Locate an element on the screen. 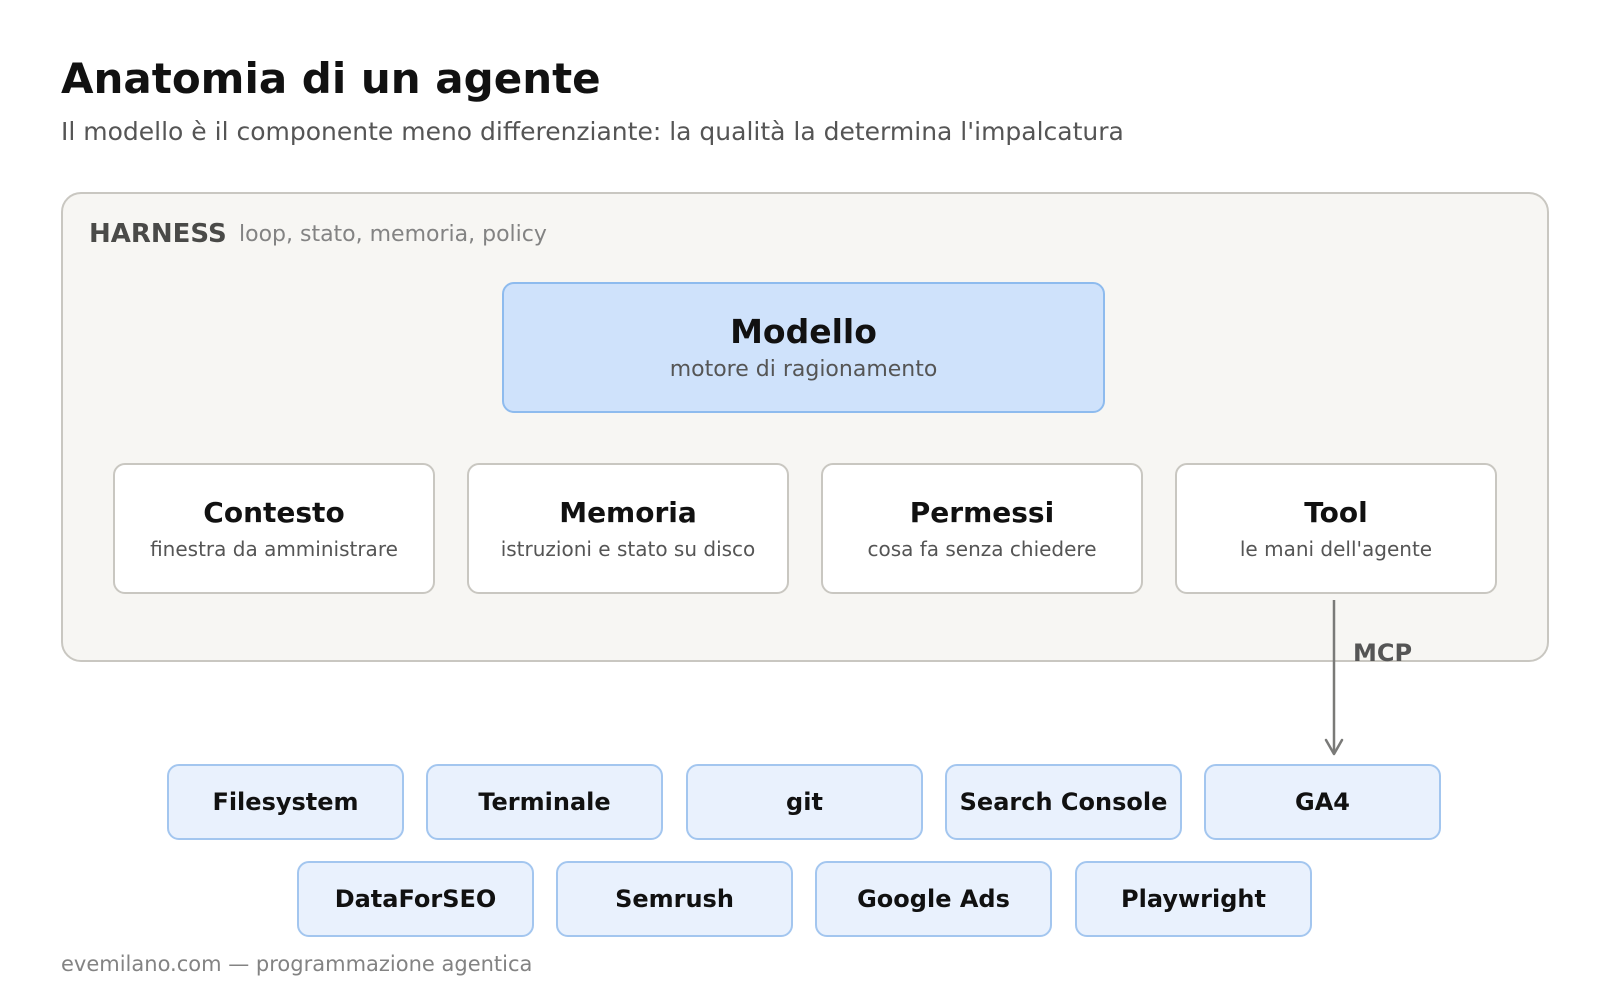 The image size is (1600, 1000). component-description: cosa fa senza chiedere is located at coordinates (982, 548).